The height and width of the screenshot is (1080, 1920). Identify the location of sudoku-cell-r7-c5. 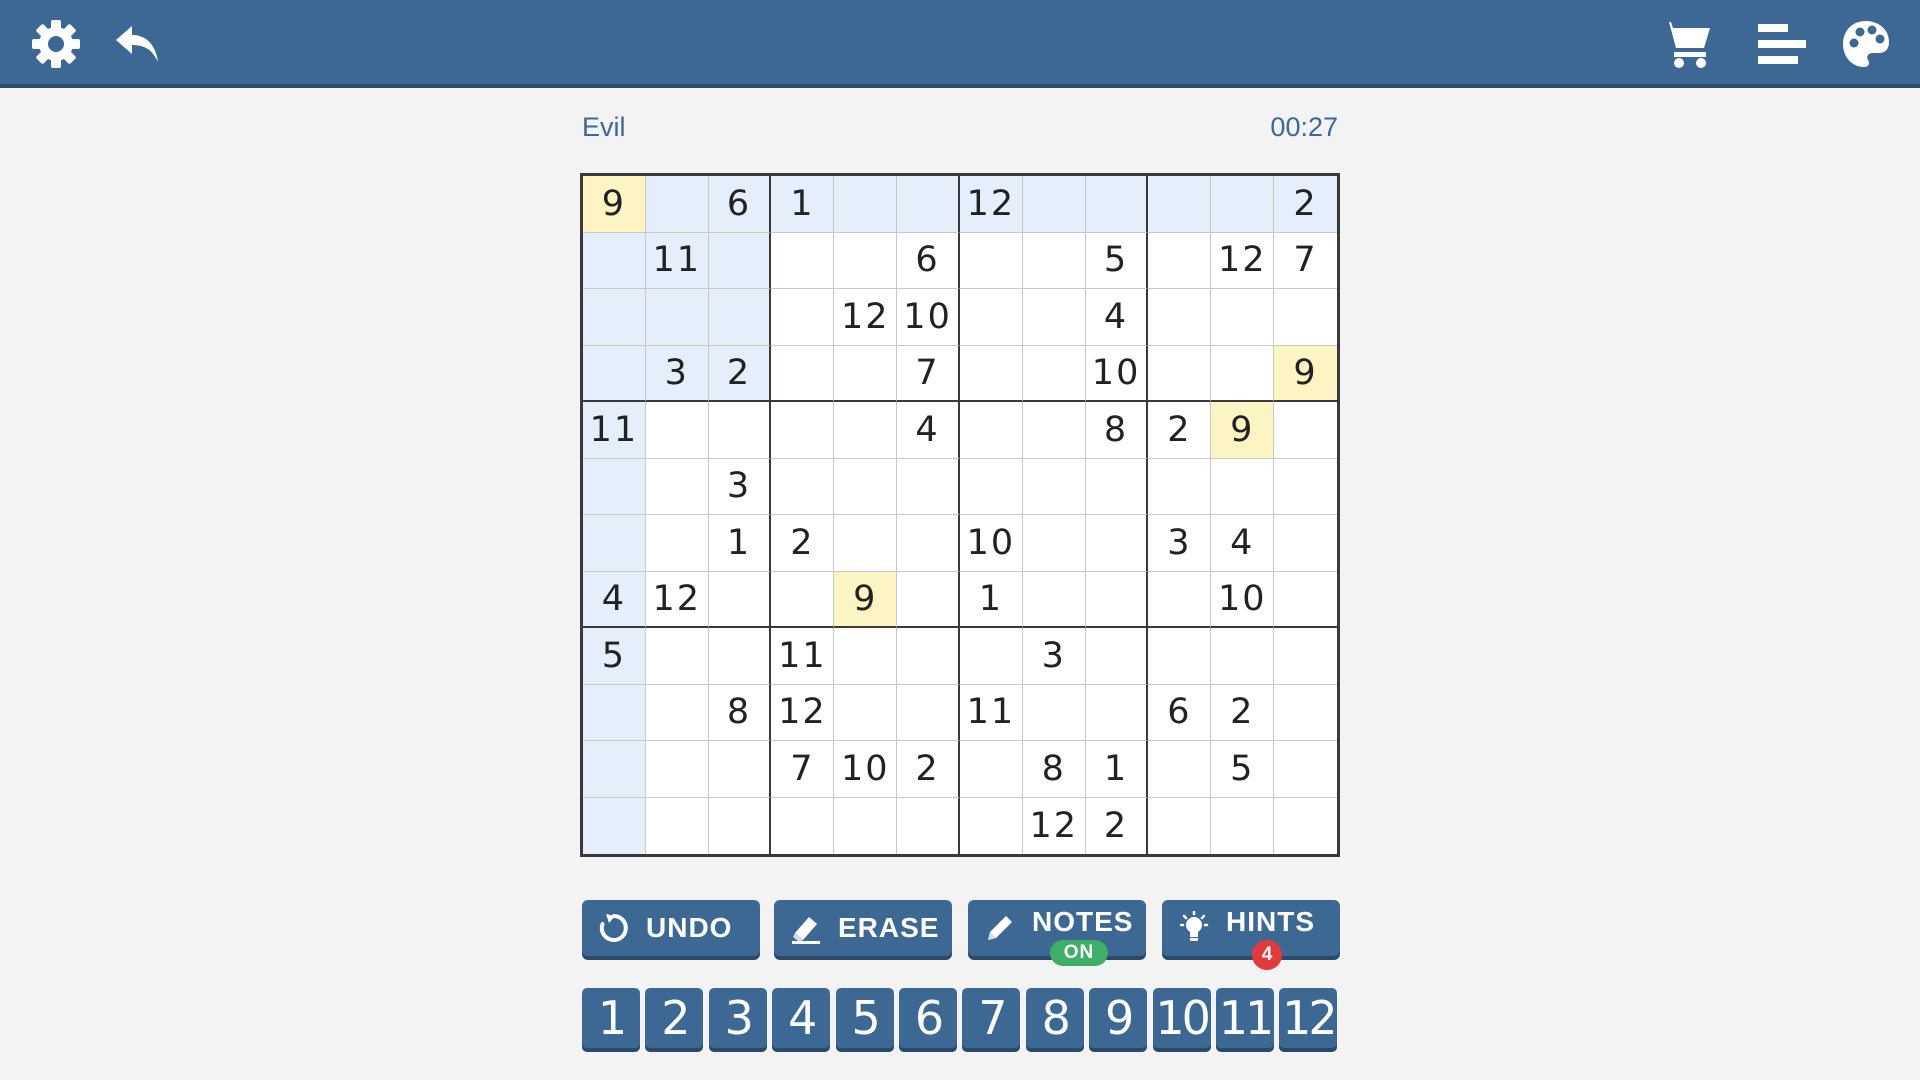
(866, 543).